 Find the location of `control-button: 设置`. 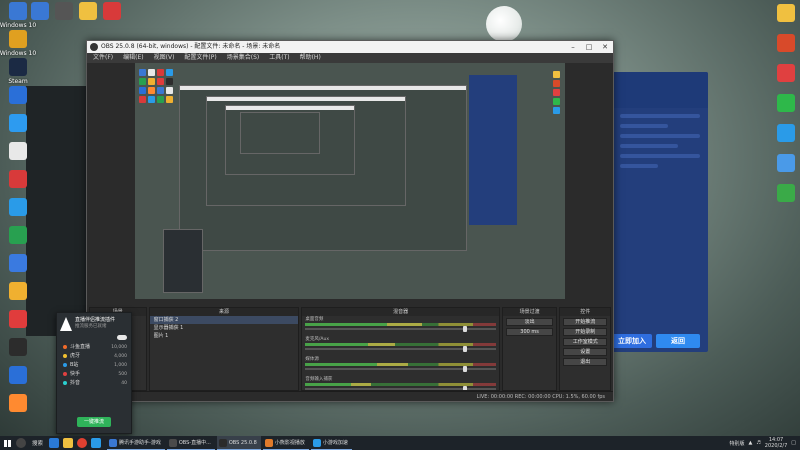

control-button: 设置 is located at coordinates (585, 352).